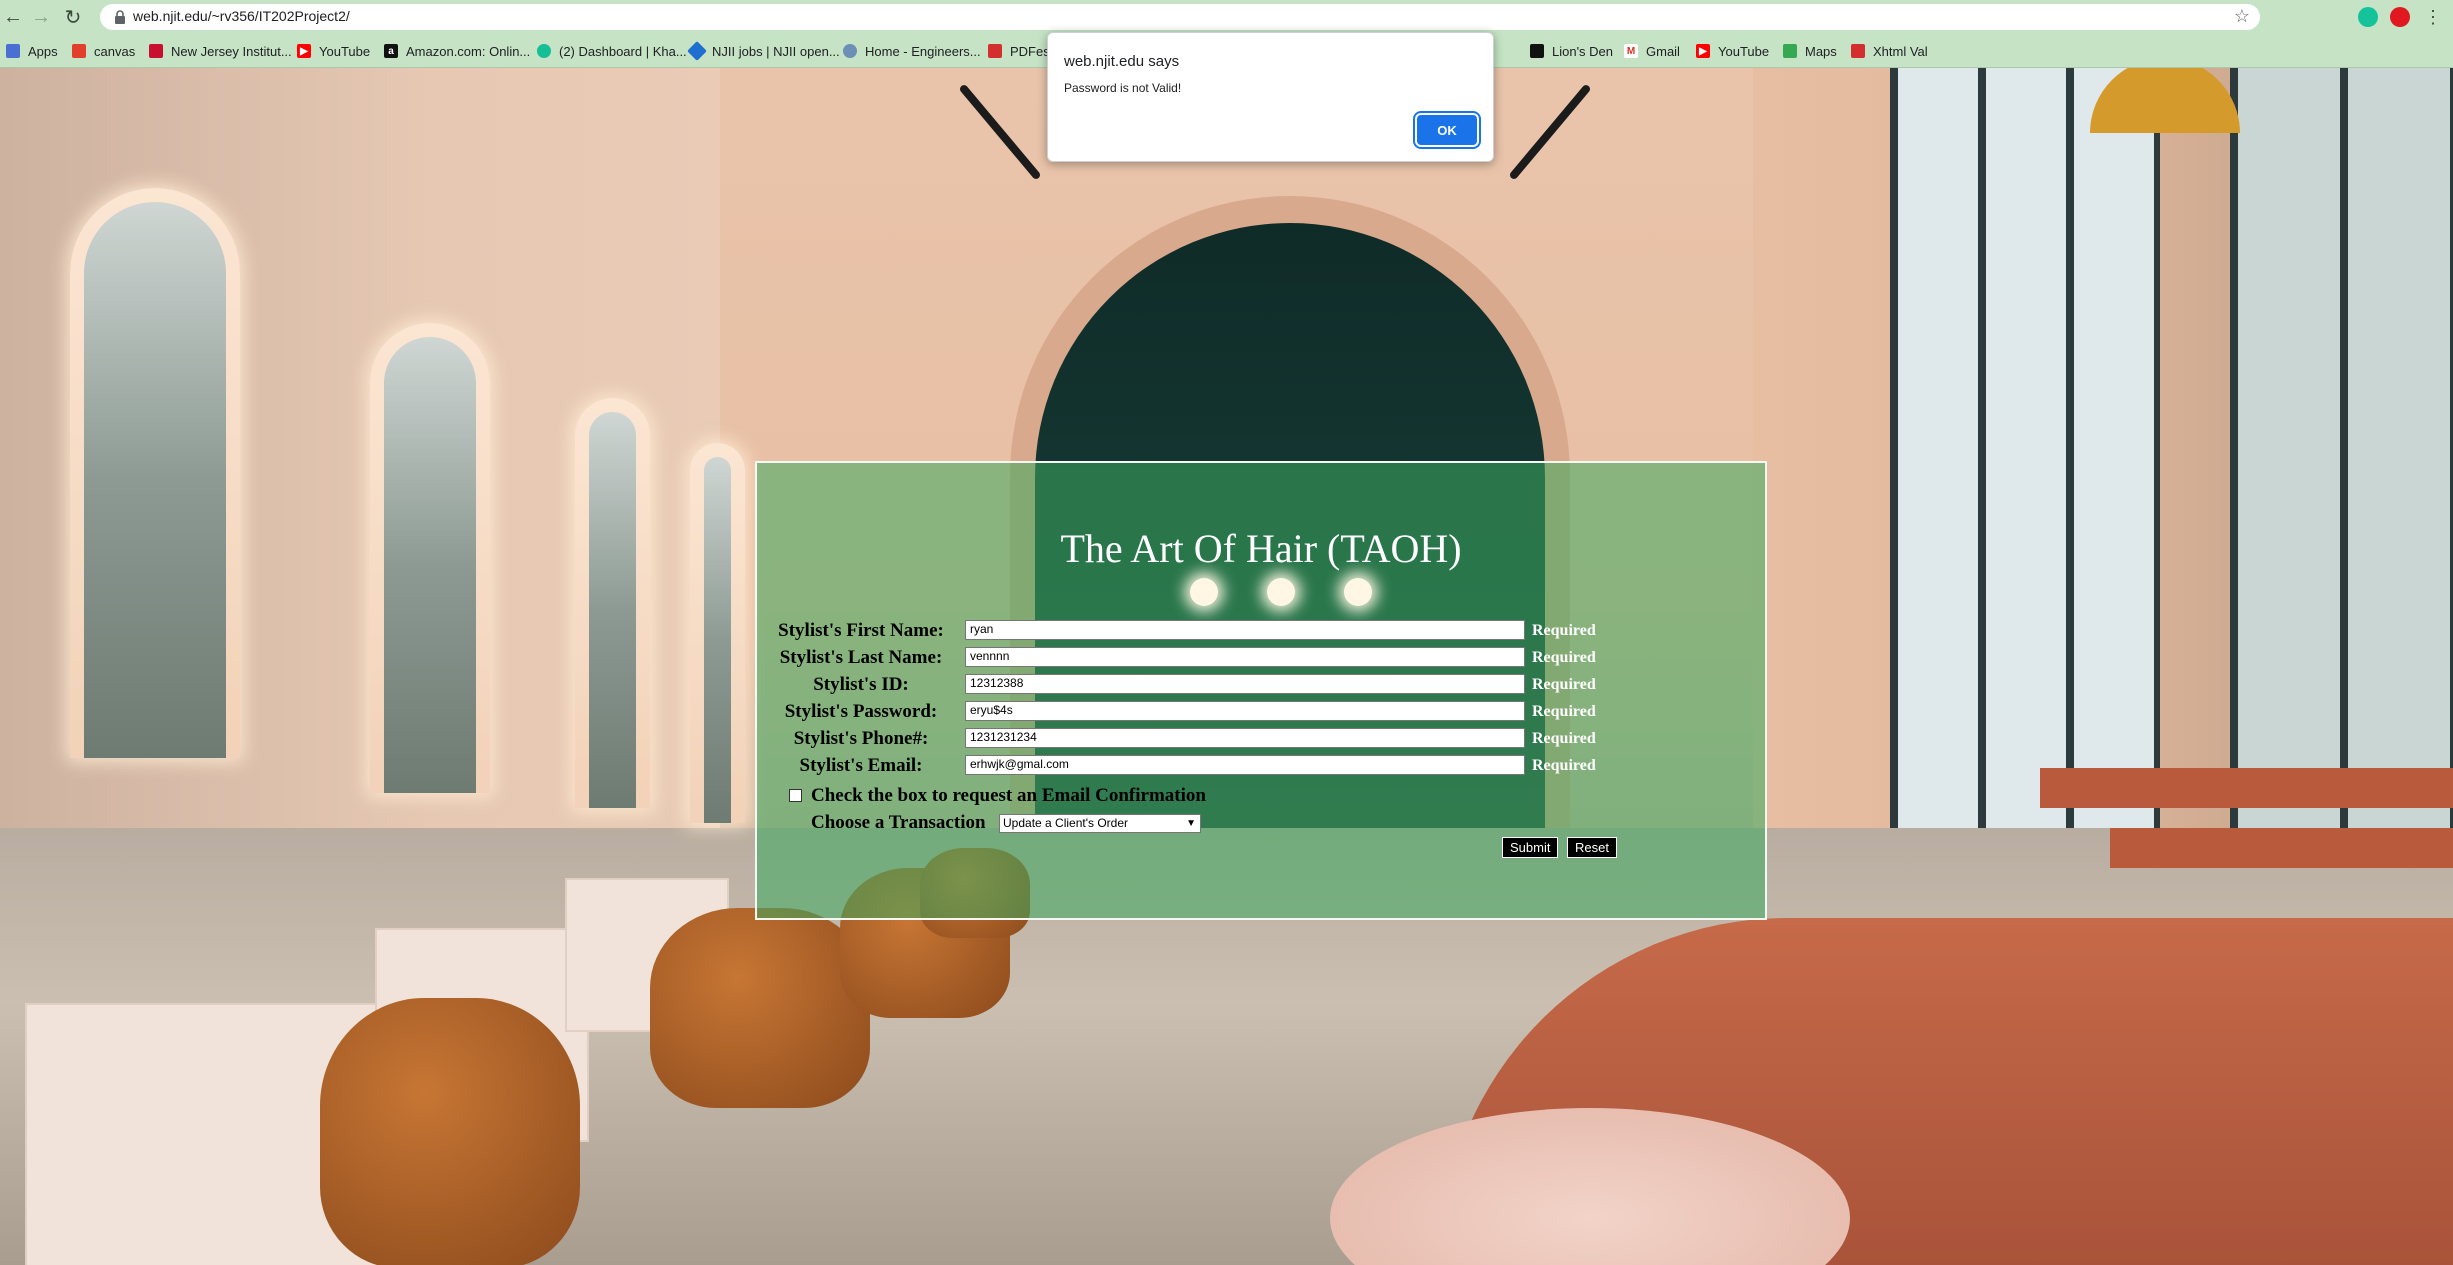  I want to click on bookmark-youtube-2: ▶ YouTube, so click(1732, 51).